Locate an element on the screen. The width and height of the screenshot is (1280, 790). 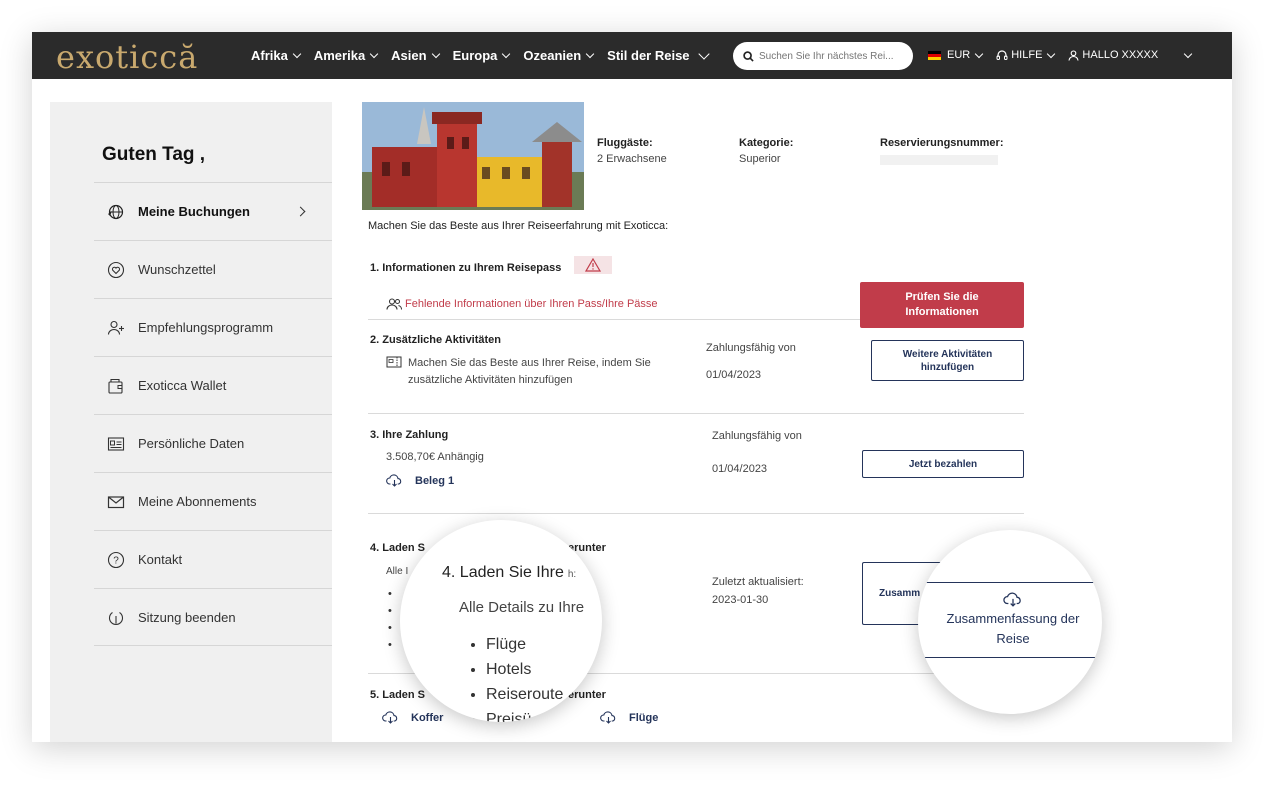
nav-america: Amerika is located at coordinates (346, 55).